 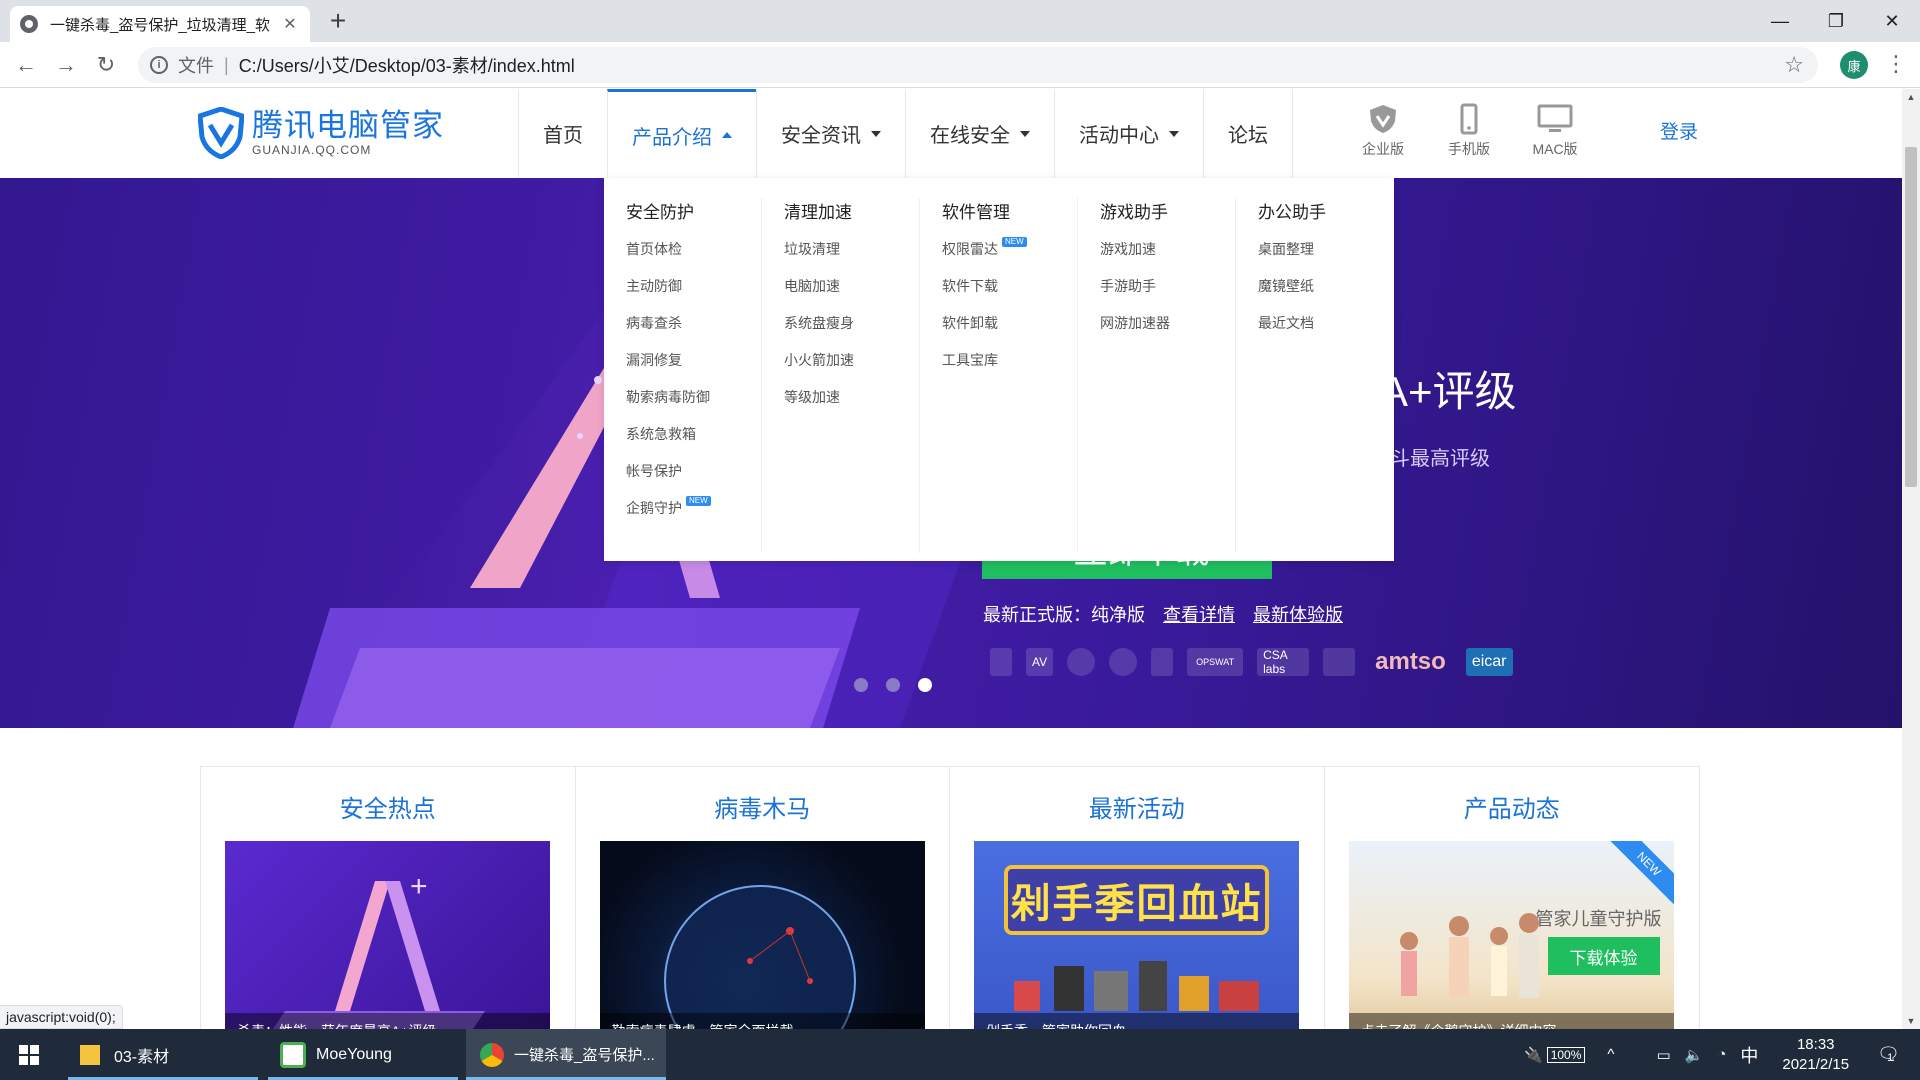 What do you see at coordinates (979, 133) in the screenshot?
I see `nav-online-security: 在线安全` at bounding box center [979, 133].